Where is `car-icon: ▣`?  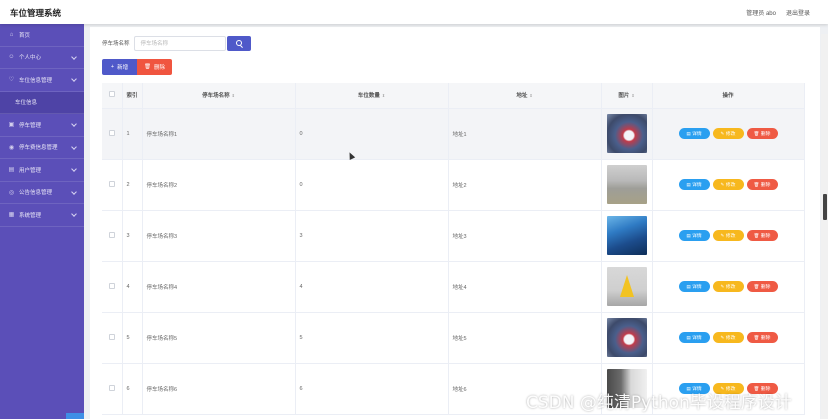 car-icon: ▣ is located at coordinates (11, 125).